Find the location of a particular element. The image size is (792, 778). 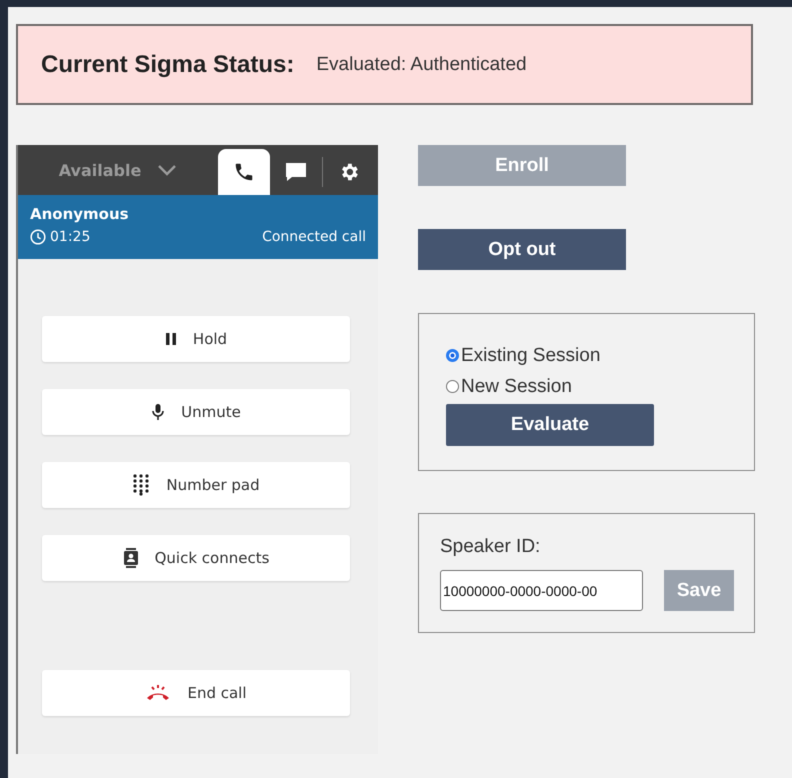

phone-tab is located at coordinates (244, 172).